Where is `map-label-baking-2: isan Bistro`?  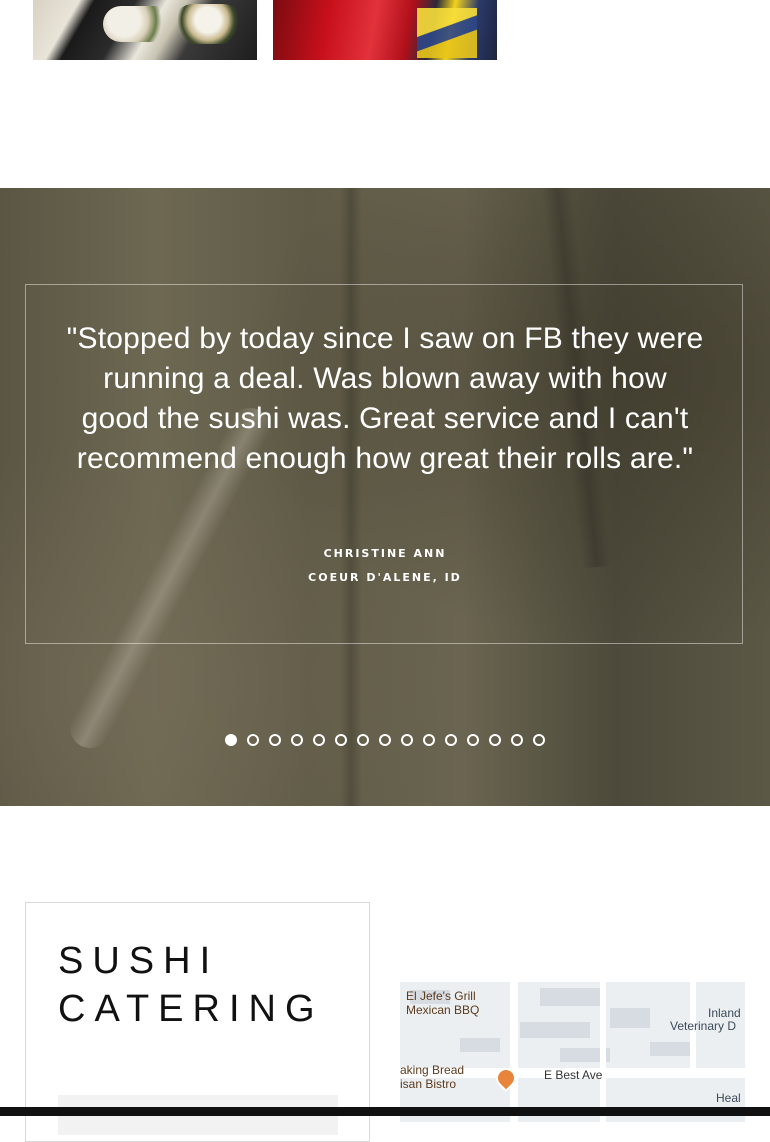
map-label-baking-2: isan Bistro is located at coordinates (428, 1084).